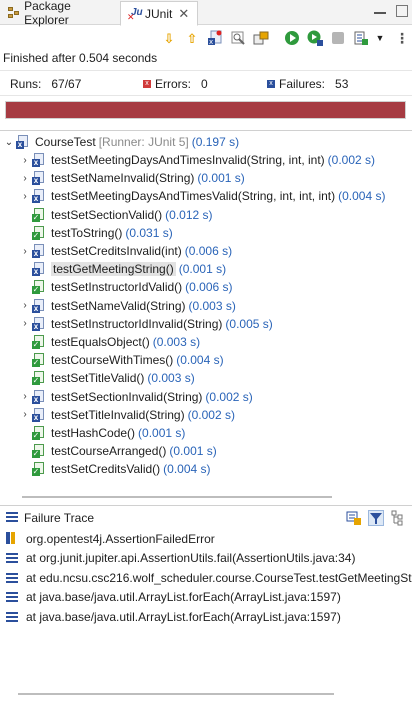 This screenshot has width=412, height=706. Describe the element at coordinates (118, 305) in the screenshot. I see `test-name: testSetNameValid(String)` at that location.